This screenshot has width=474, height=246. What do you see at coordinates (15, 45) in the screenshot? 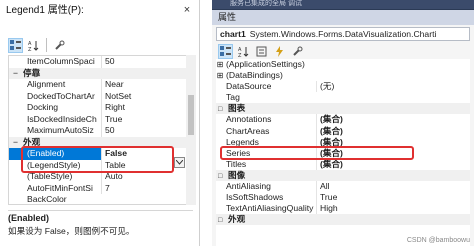
I see `categorized-button` at bounding box center [15, 45].